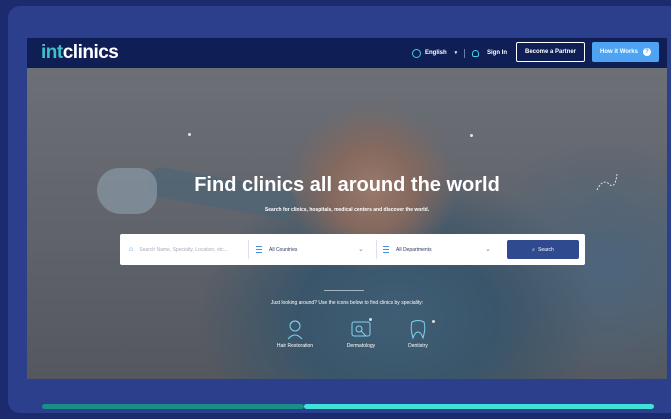 The image size is (671, 419). I want to click on how-it-works-button: How it Works ?, so click(625, 52).